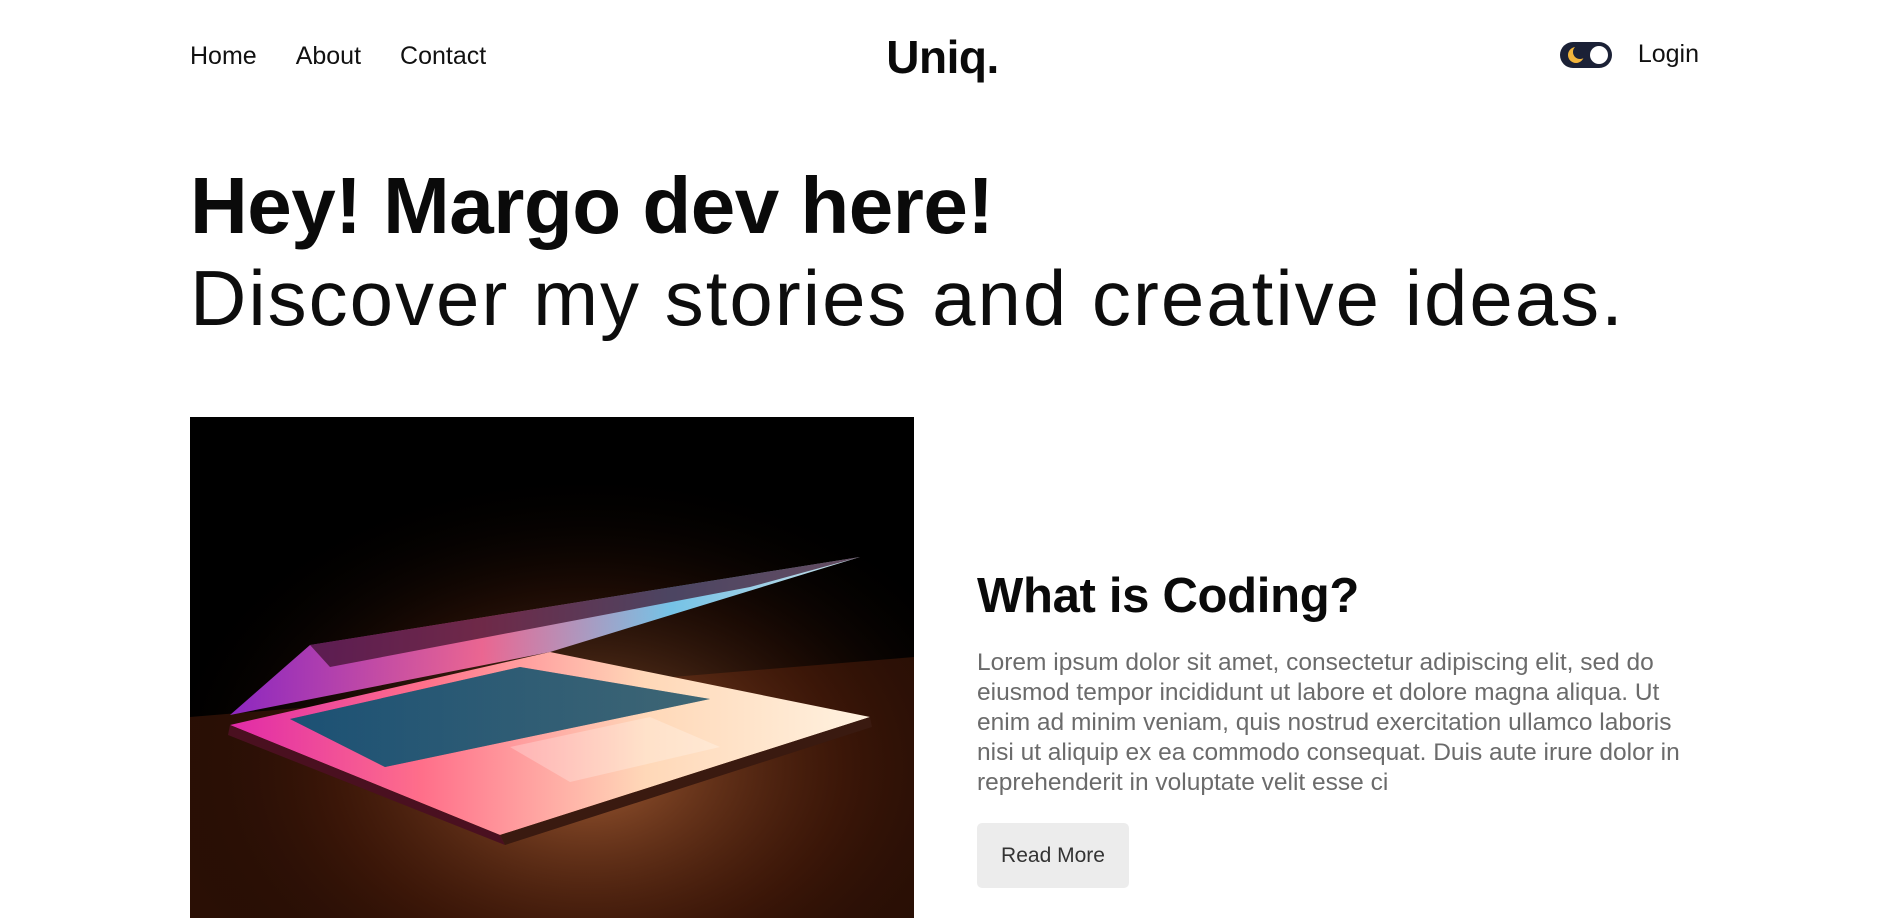 The image size is (1885, 918). Describe the element at coordinates (1668, 54) in the screenshot. I see `login-link: Login` at that location.